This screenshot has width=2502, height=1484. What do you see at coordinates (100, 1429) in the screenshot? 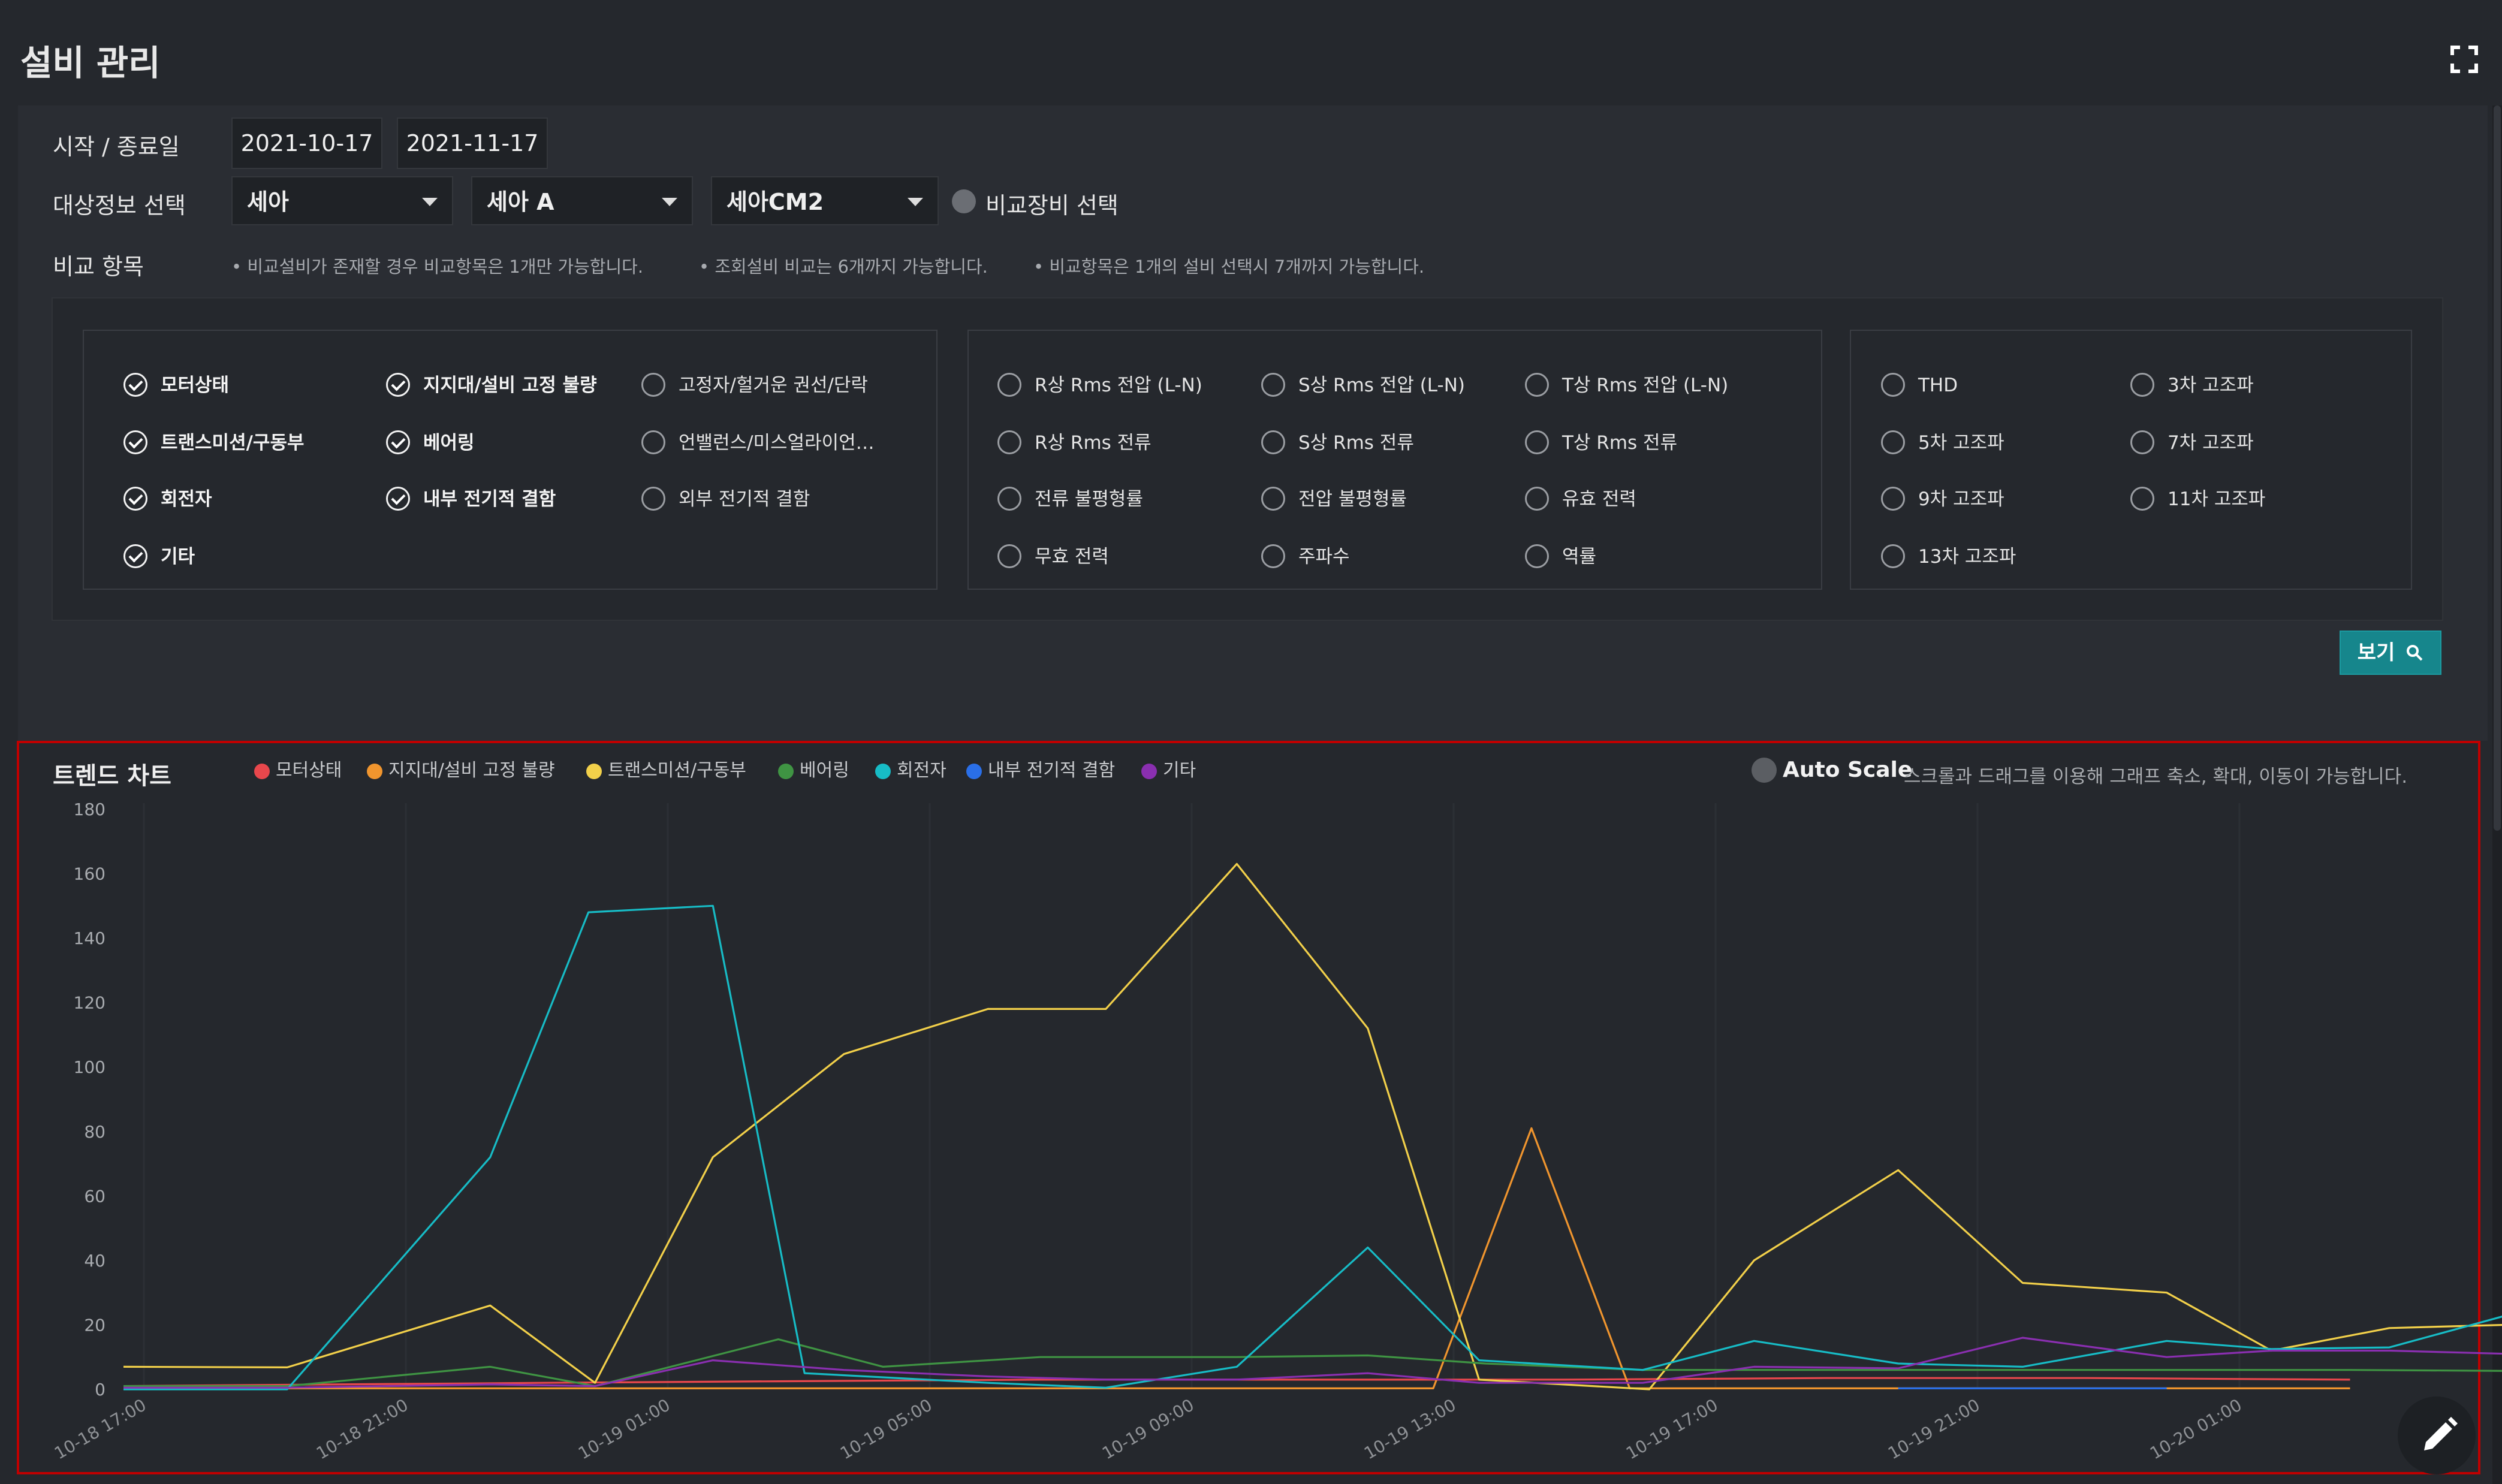
I see `x-tick-label: 10-18 17:00` at bounding box center [100, 1429].